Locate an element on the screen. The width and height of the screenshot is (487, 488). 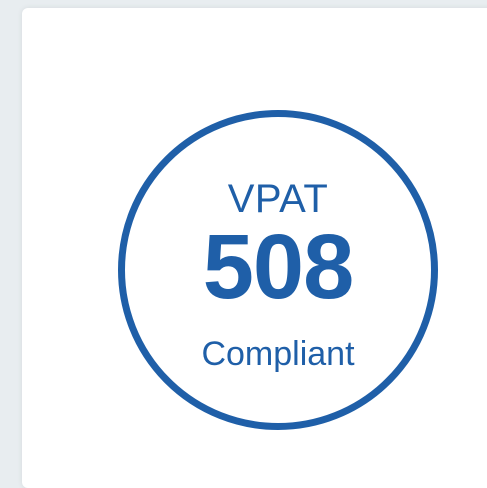
badge-top-text: VPAT is located at coordinates (278, 199).